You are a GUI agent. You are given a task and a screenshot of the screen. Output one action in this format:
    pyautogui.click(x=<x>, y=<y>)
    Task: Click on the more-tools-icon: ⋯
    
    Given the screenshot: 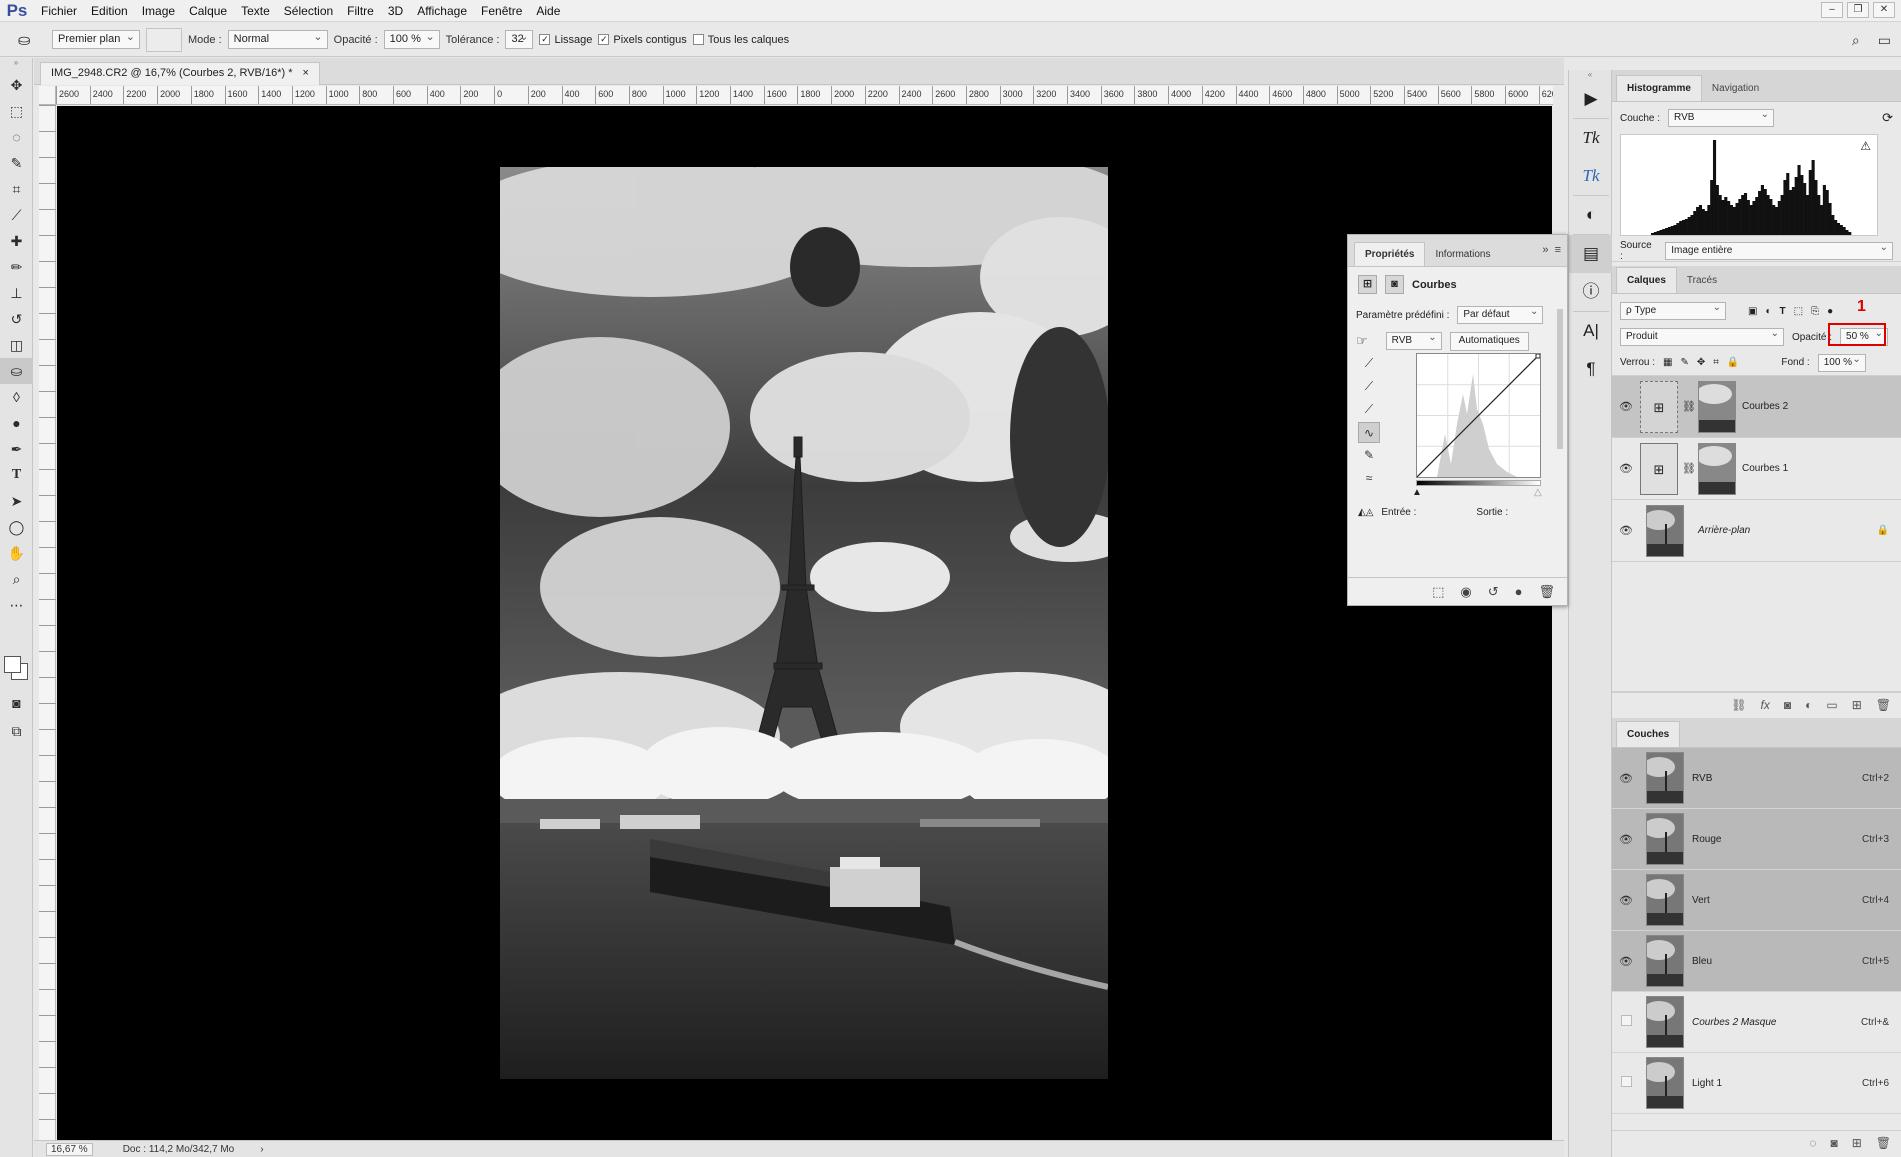 What is the action you would take?
    pyautogui.click(x=16, y=605)
    